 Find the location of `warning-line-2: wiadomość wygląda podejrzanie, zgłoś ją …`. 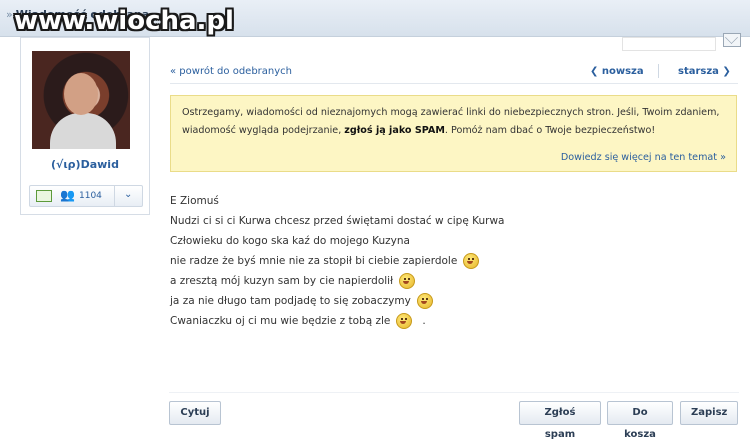

warning-line-2: wiadomość wygląda podejrzanie, zgłoś ją … is located at coordinates (418, 130).